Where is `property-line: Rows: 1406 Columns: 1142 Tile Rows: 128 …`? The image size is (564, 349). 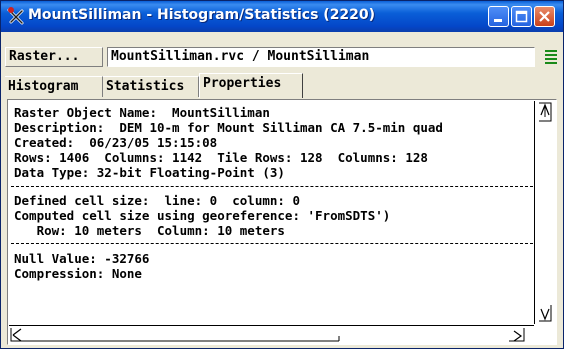
property-line: Rows: 1406 Columns: 1142 Tile Rows: 128 … is located at coordinates (221, 157).